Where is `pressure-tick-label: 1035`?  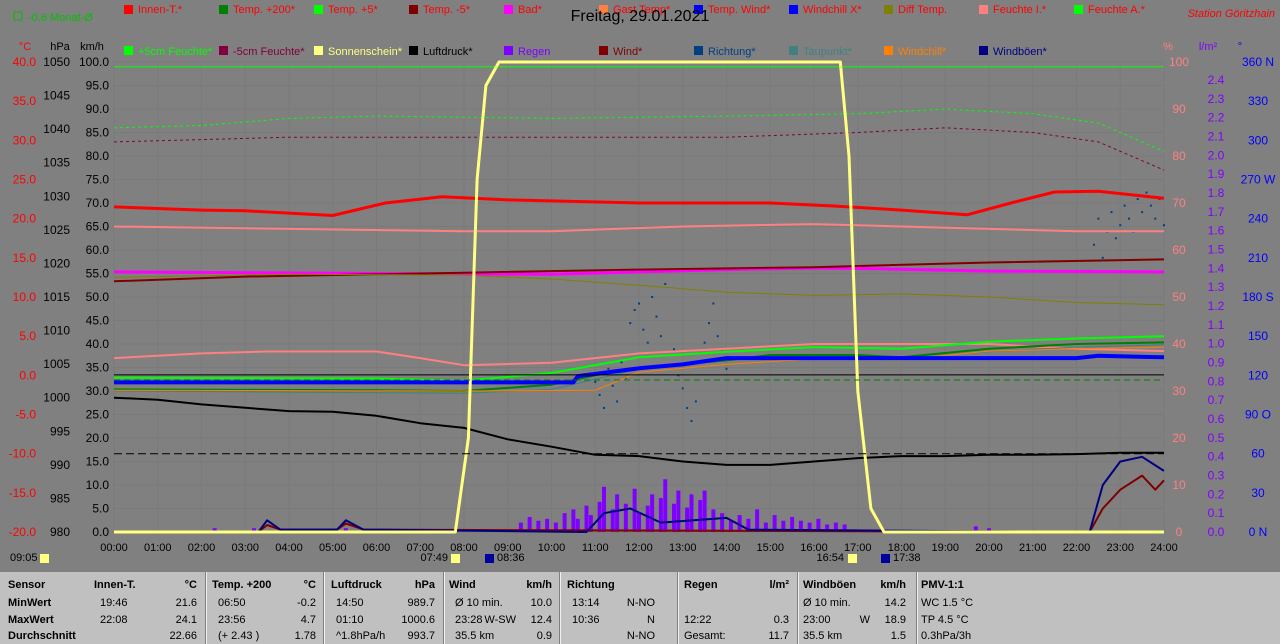
pressure-tick-label: 1035 is located at coordinates (56, 163).